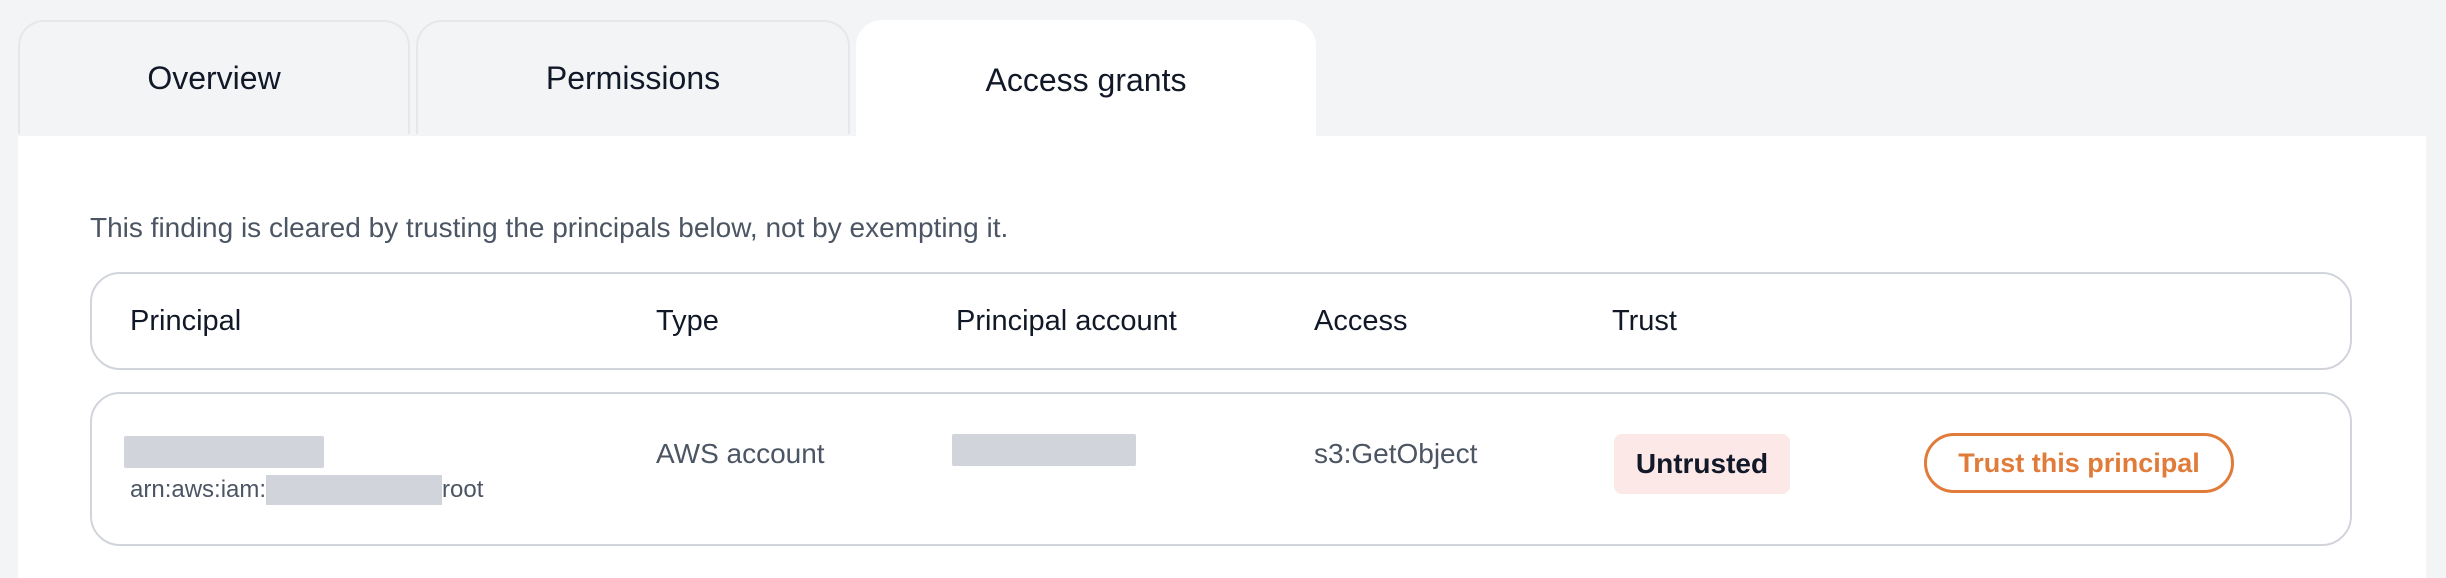 The height and width of the screenshot is (578, 2446). I want to click on header-principal: Principal, so click(186, 320).